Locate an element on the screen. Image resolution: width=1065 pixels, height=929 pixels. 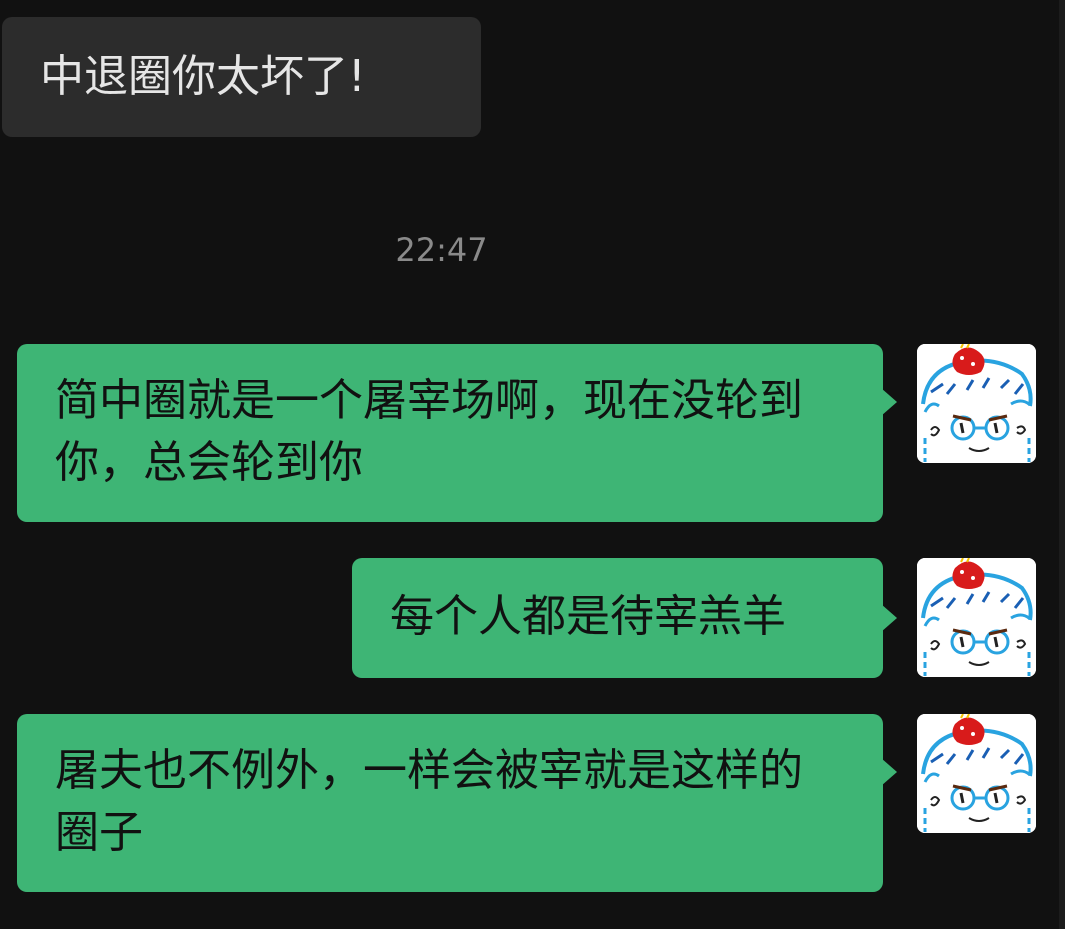
message-text: 屠夫也不例外，一样会被宰就是这样的圈子 is located at coordinates (429, 801).